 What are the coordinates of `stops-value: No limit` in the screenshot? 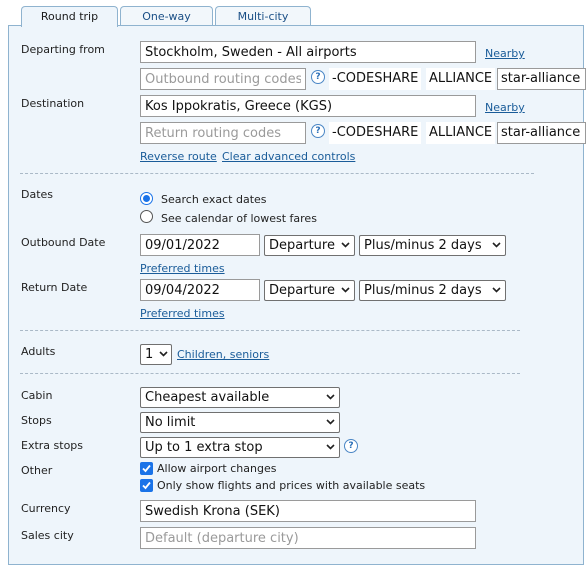 It's located at (170, 422).